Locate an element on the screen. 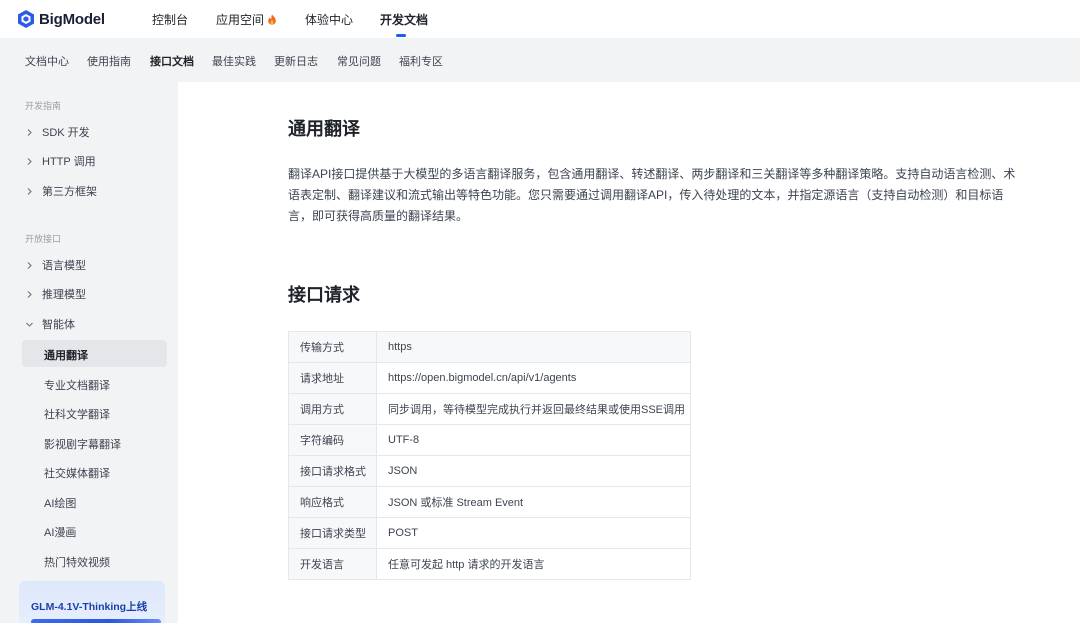 The image size is (1080, 623). spec-key: 字符编码 is located at coordinates (332, 440).